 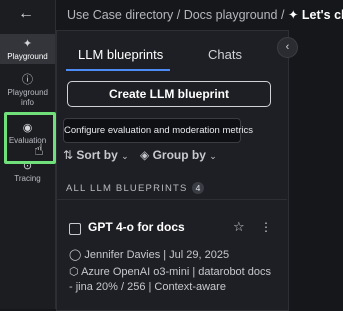 I want to click on layers-icon: ◈, so click(x=145, y=155).